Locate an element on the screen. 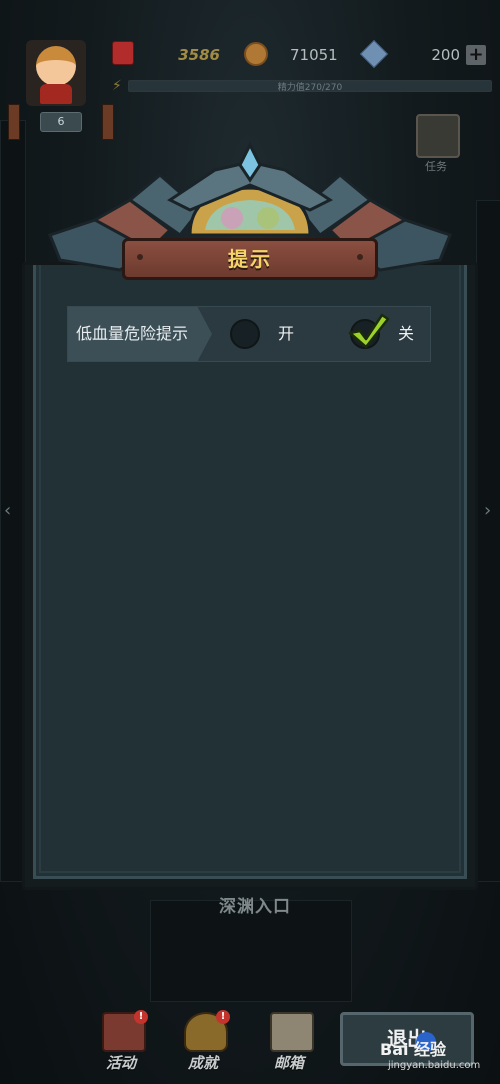 The height and width of the screenshot is (1084, 500). nav-mail: 邮箱 is located at coordinates (289, 1043).